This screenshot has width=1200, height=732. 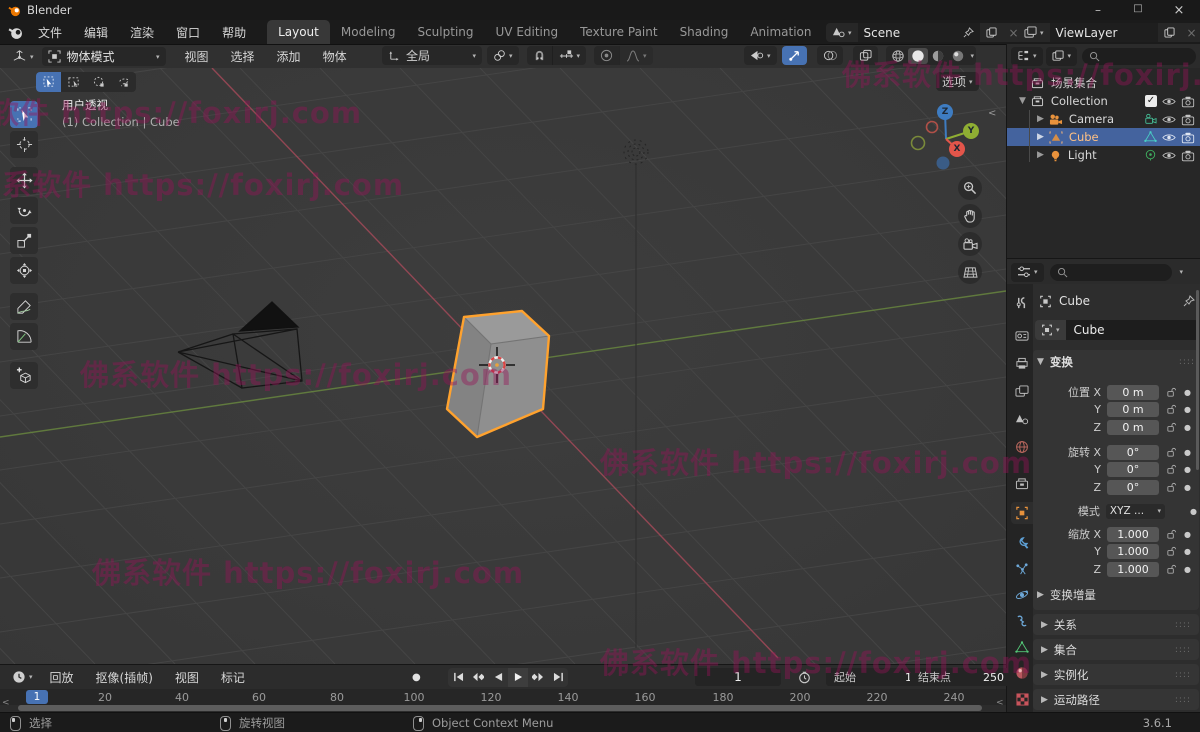 What do you see at coordinates (760, 55) in the screenshot?
I see `show-gizmo-dropdown: ▾` at bounding box center [760, 55].